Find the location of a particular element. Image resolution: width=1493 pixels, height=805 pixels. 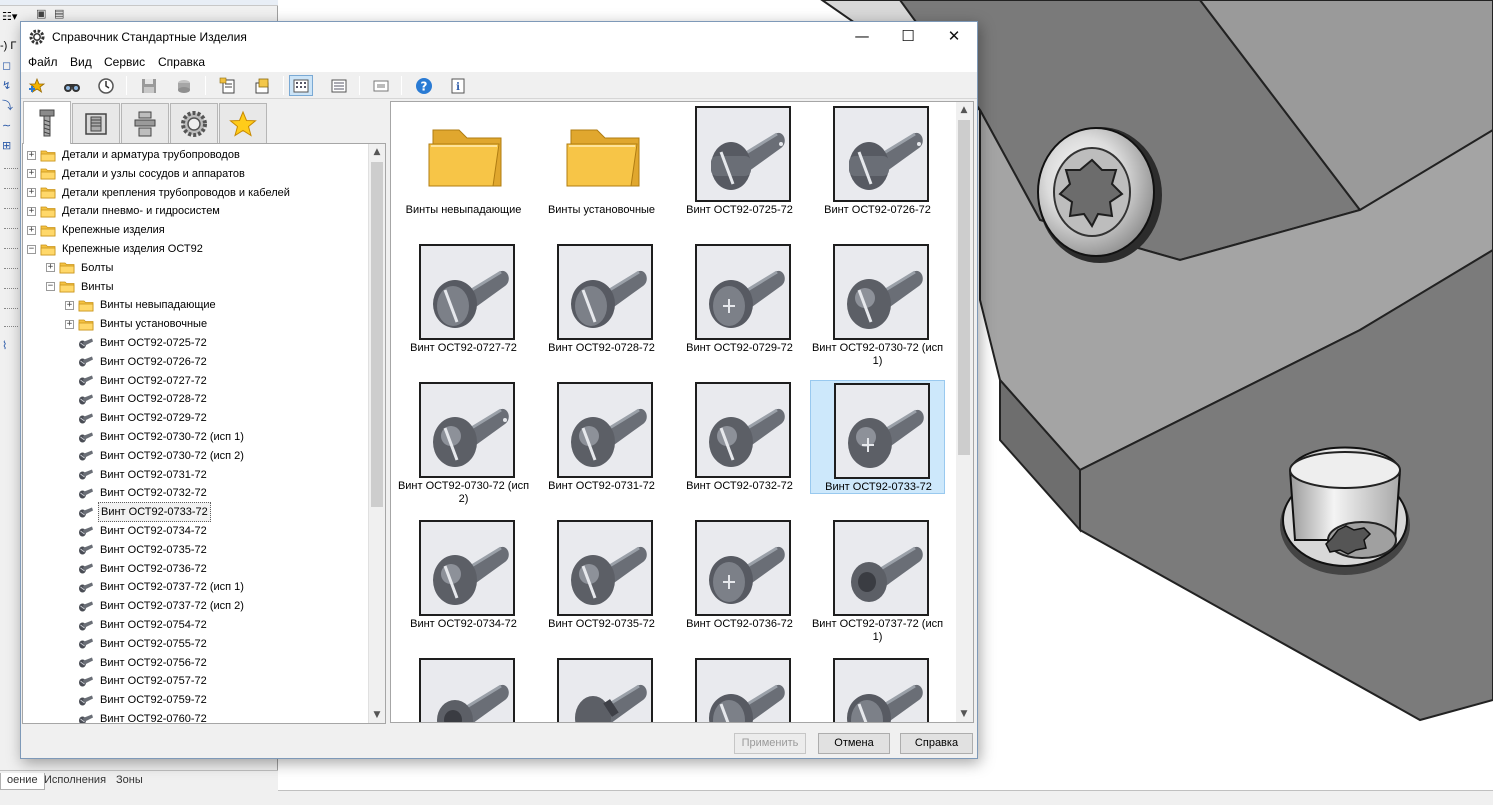

tree-part-item: Винт ОСТ92-0735-72 is located at coordinates (137, 550).